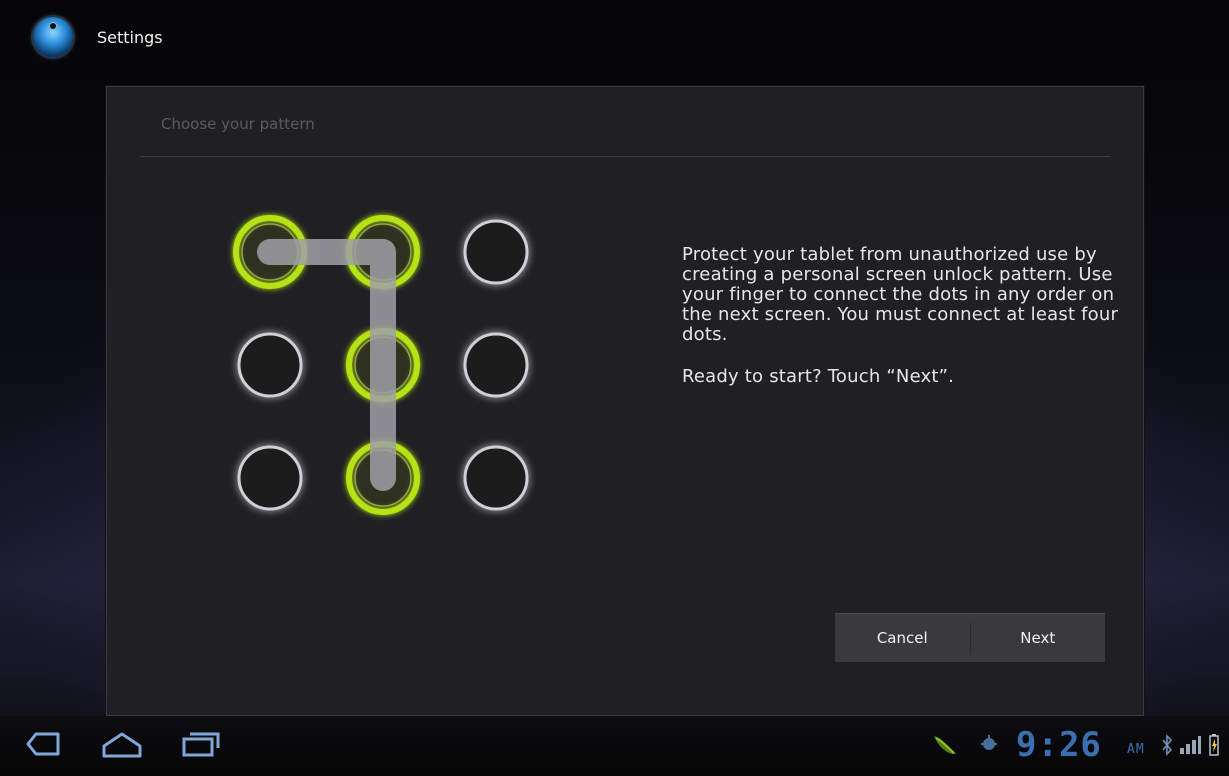 This screenshot has width=1229, height=776. I want to click on clock-ampm: AM, so click(1136, 749).